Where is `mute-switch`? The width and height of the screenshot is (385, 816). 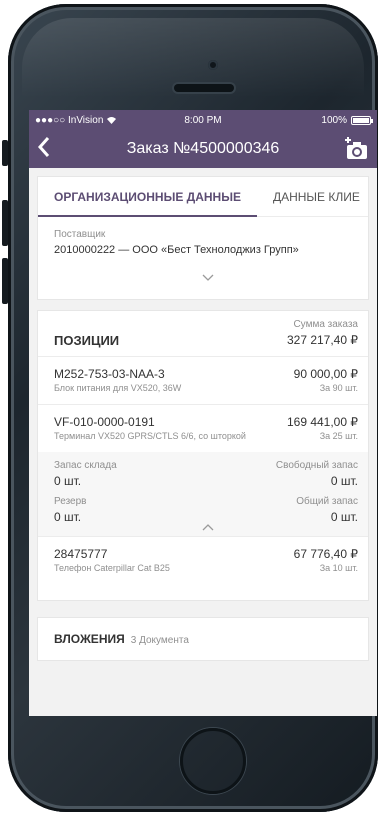
mute-switch is located at coordinates (5, 153).